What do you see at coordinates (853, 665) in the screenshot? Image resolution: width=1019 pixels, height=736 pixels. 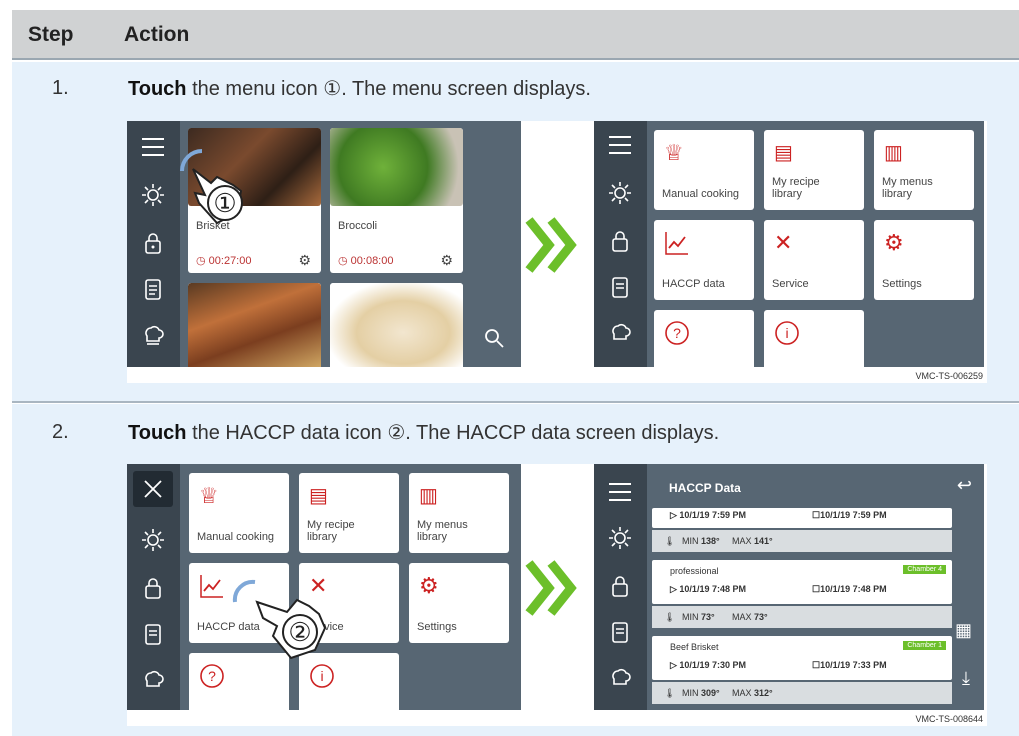 I see `end-time-value: 10/1/19 7:33 PM` at bounding box center [853, 665].